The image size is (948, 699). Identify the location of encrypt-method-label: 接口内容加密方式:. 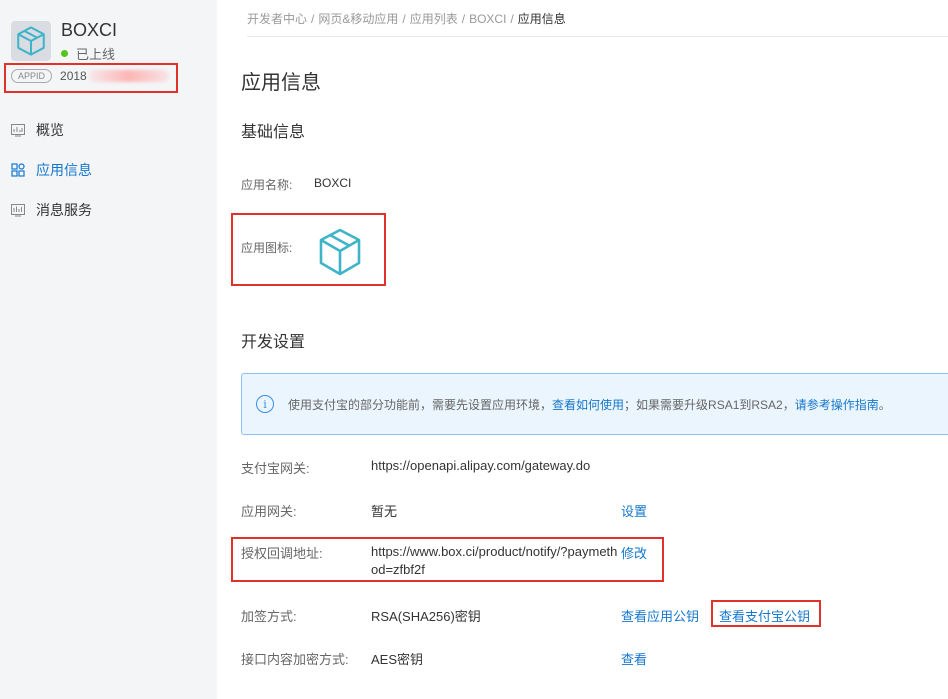
(295, 659).